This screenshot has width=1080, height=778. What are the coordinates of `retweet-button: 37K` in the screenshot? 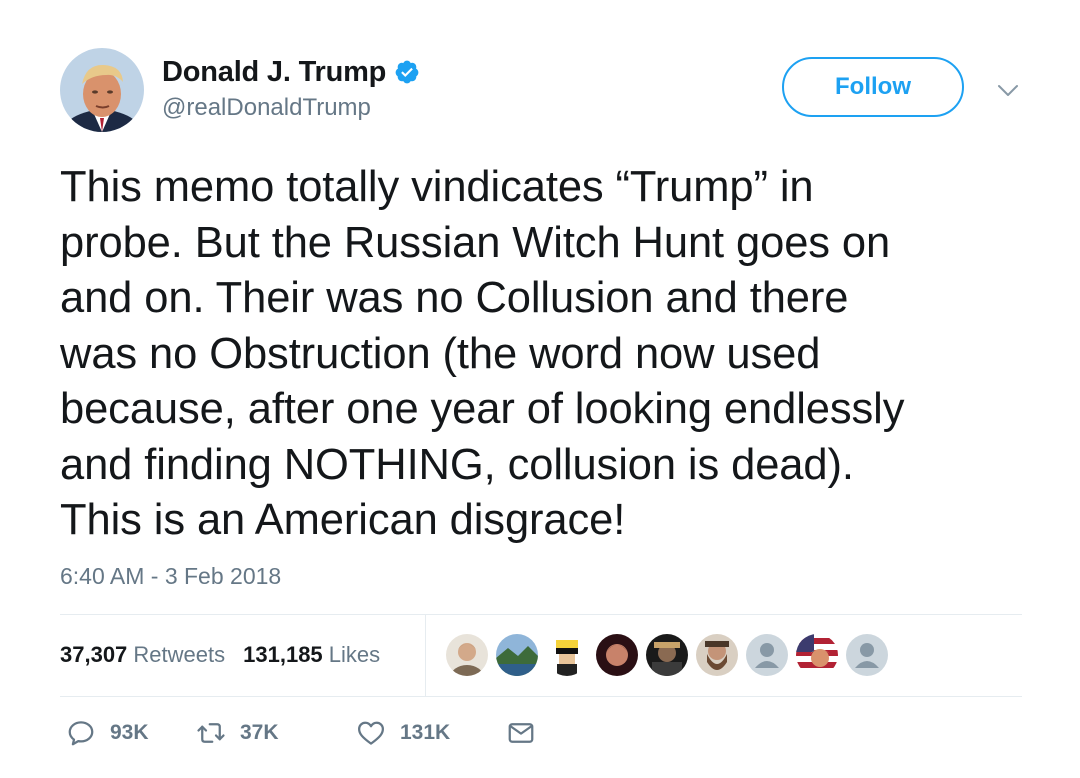 It's located at (276, 733).